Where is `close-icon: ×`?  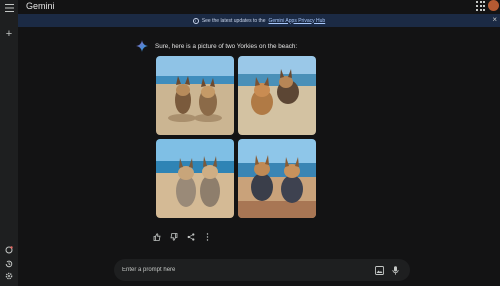
close-icon: × is located at coordinates (494, 20).